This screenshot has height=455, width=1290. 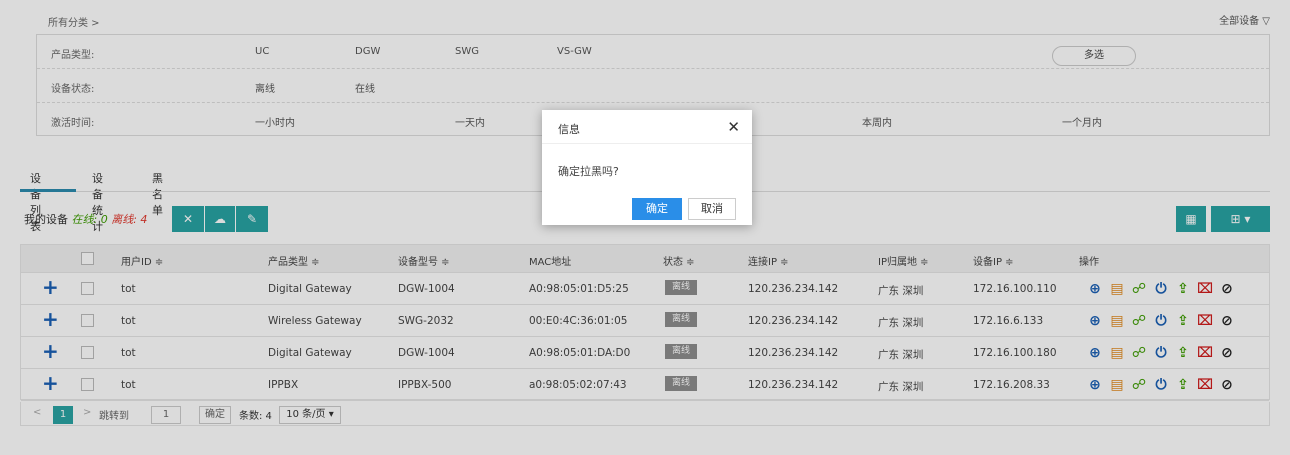 I want to click on jump-label: 跳转到, so click(x=114, y=416).